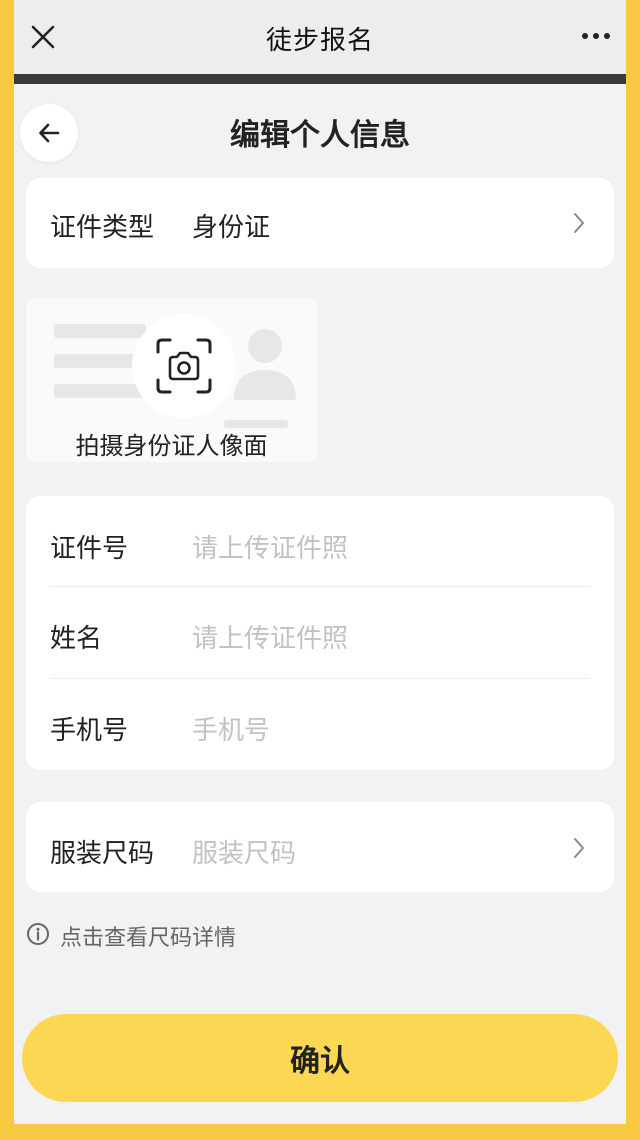  What do you see at coordinates (320, 847) in the screenshot?
I see `clothing-size-row: 服装尺码 服装尺码` at bounding box center [320, 847].